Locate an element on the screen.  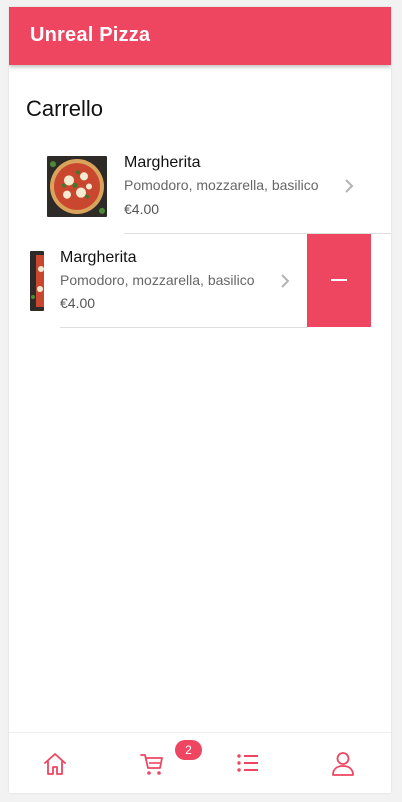
list-icon is located at coordinates (247, 763).